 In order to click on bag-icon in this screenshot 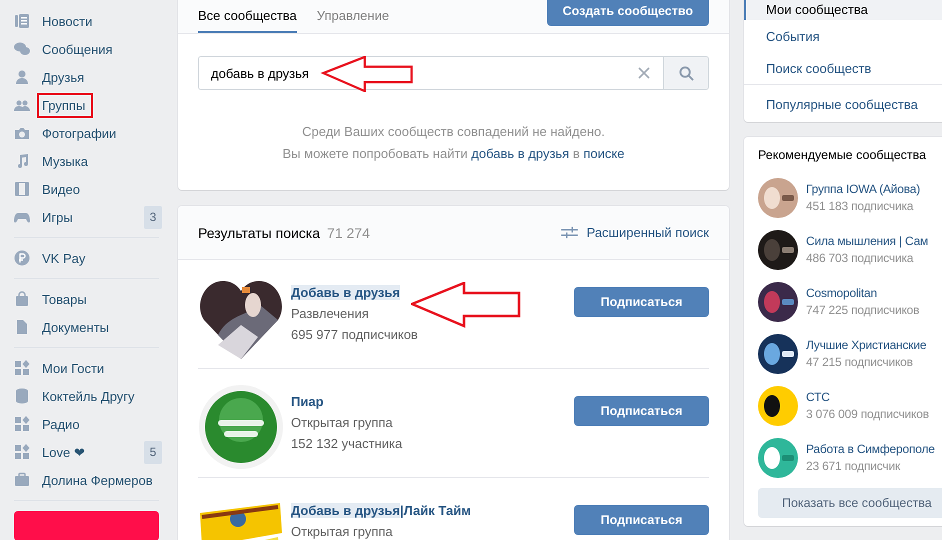, I will do `click(22, 299)`.